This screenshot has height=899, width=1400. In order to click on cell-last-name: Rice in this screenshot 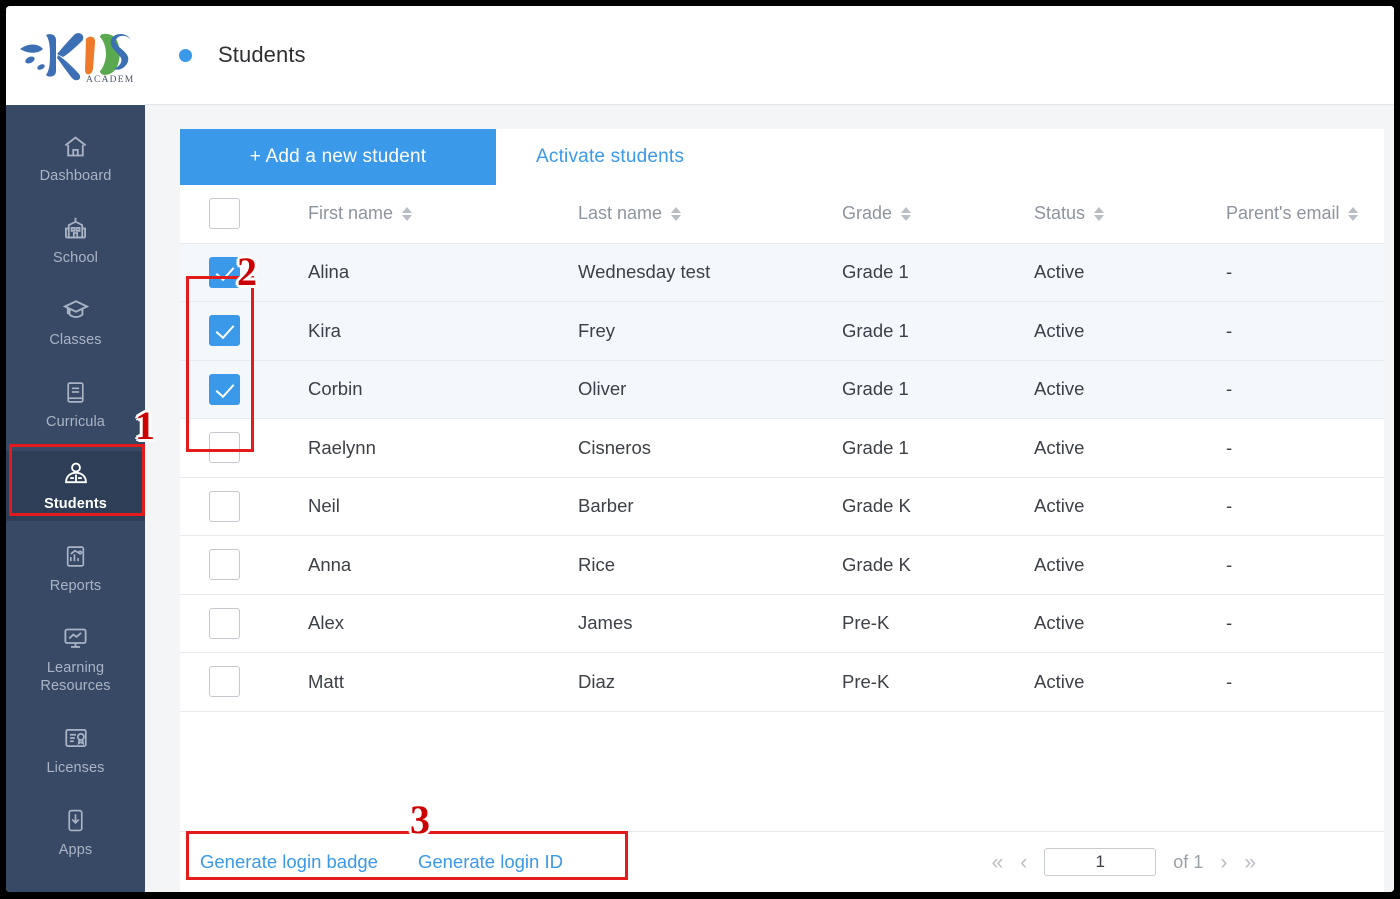, I will do `click(710, 565)`.